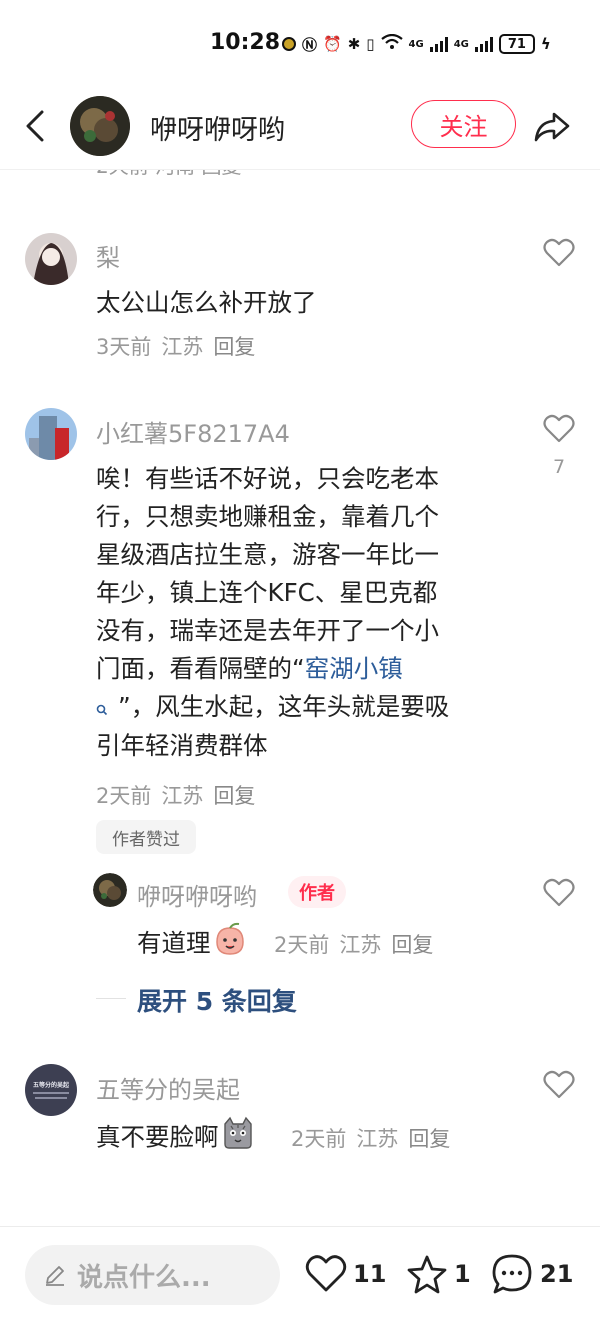 The height and width of the screenshot is (1320, 600). I want to click on pencil-icon, so click(55, 1276).